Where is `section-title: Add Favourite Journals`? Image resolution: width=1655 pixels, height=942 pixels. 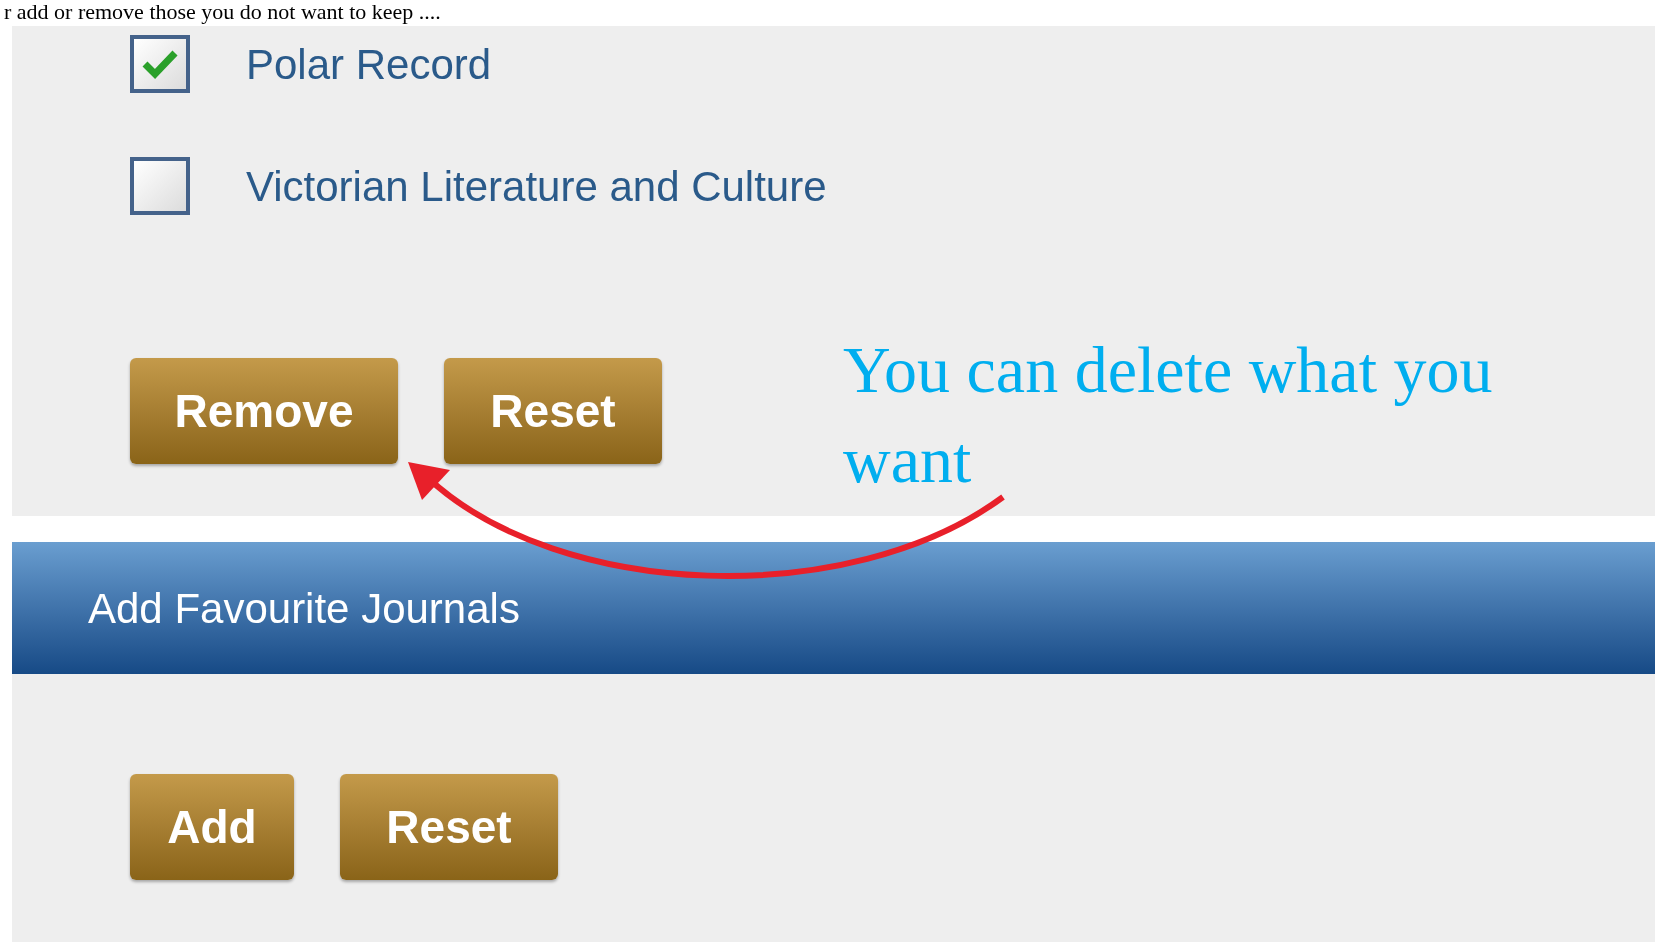 section-title: Add Favourite Journals is located at coordinates (304, 608).